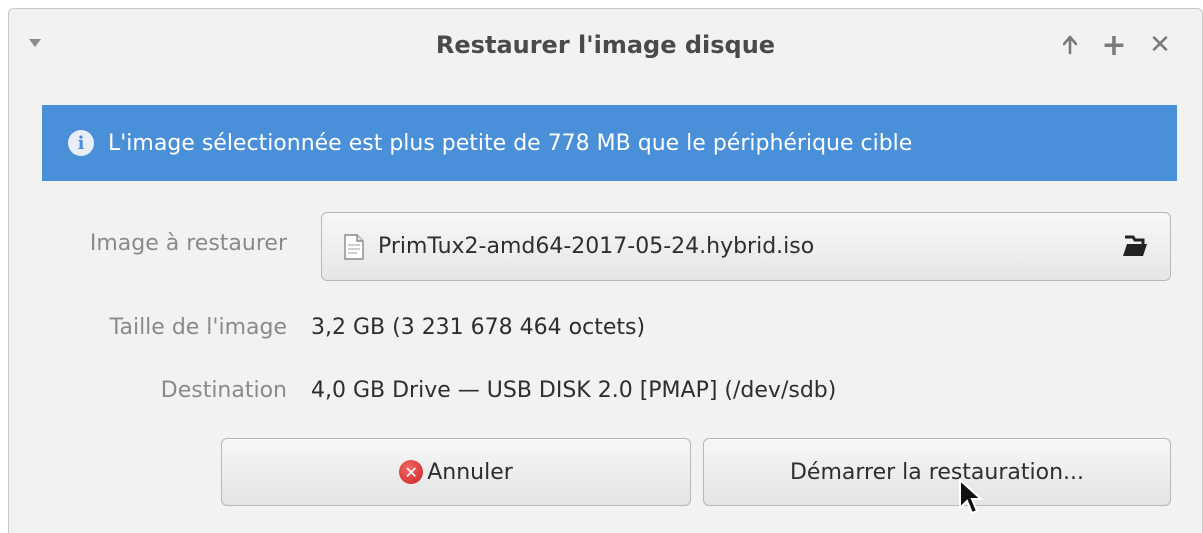 The width and height of the screenshot is (1203, 533). Describe the element at coordinates (478, 327) in the screenshot. I see `size-value: 3,2 GB (3 231 678 464 octets)` at that location.